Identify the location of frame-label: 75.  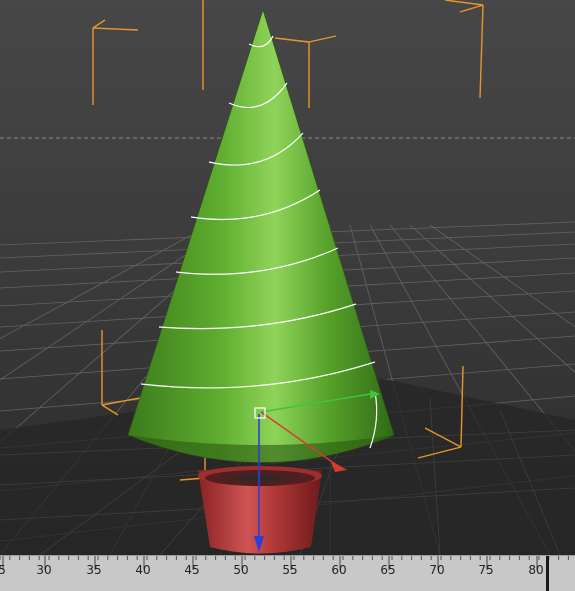
(485, 570).